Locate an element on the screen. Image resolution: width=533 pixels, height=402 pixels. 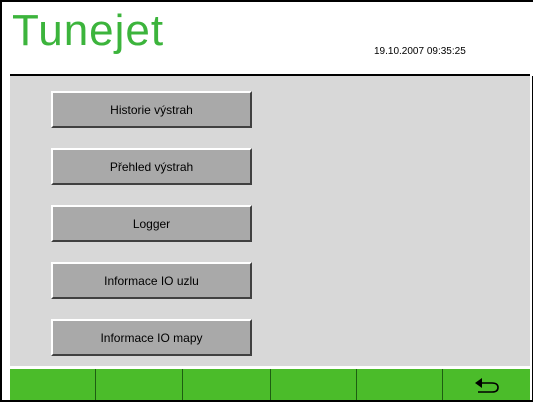
alerts-overview-button: Přehled výstrah is located at coordinates (151, 166).